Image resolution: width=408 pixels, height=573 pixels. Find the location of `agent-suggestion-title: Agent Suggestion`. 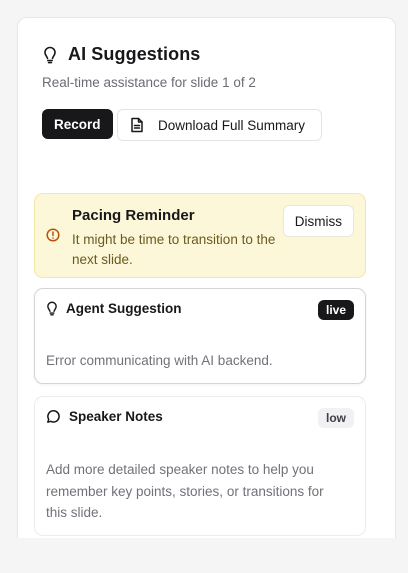

agent-suggestion-title: Agent Suggestion is located at coordinates (124, 308).